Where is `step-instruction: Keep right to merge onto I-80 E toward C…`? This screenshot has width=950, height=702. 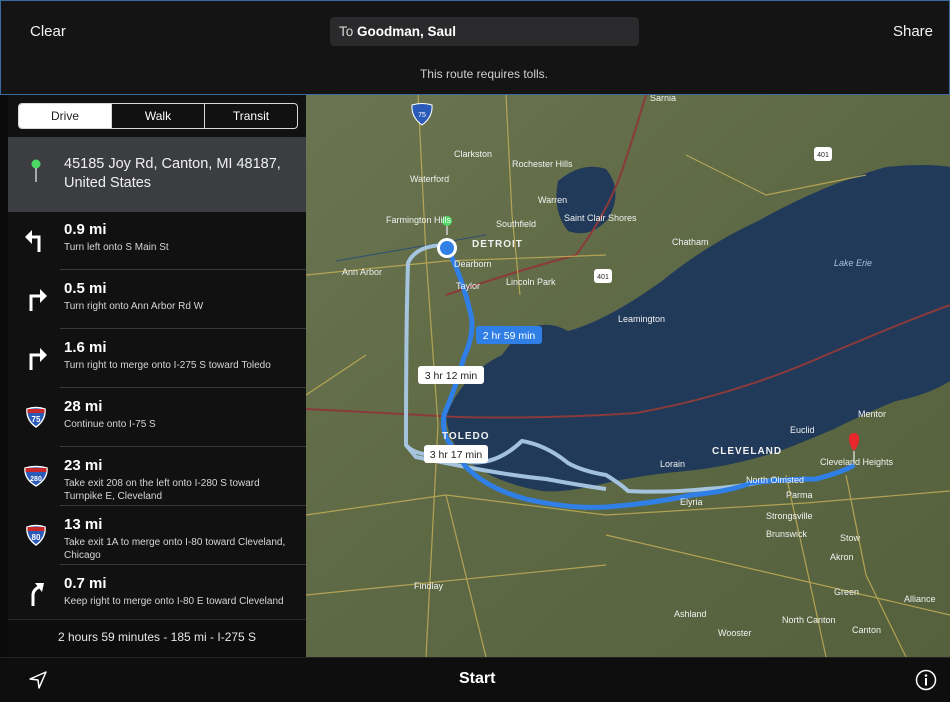 step-instruction: Keep right to merge onto I-80 E toward C… is located at coordinates (174, 601).